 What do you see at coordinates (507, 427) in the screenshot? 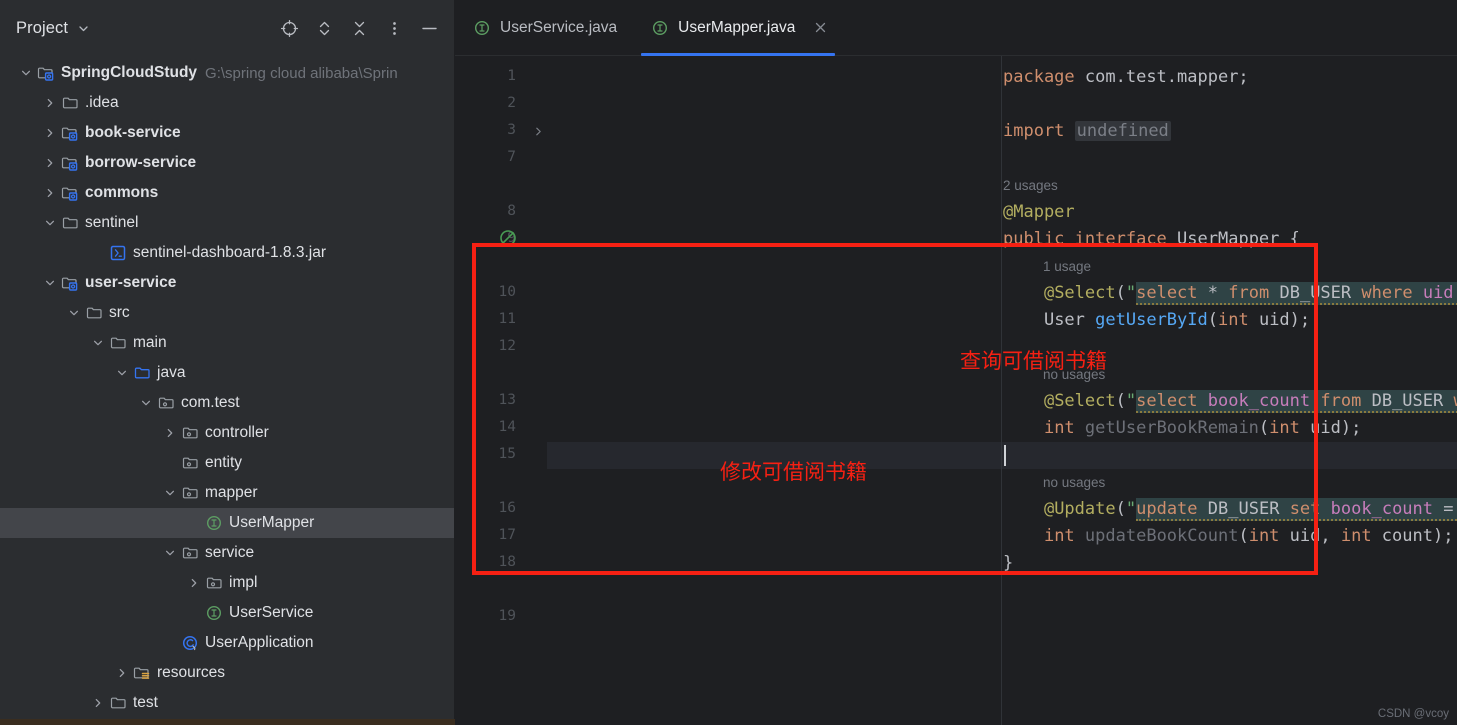
I see `line-number: 14` at bounding box center [507, 427].